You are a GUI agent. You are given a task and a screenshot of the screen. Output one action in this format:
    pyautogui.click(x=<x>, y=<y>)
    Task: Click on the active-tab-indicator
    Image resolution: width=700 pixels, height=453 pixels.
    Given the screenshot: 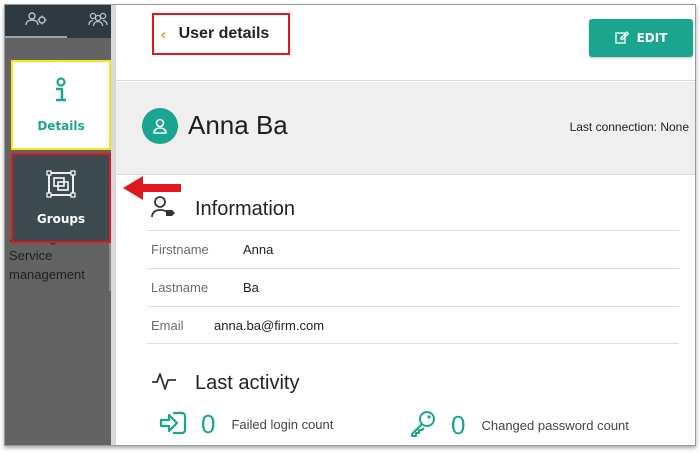 What is the action you would take?
    pyautogui.click(x=36, y=37)
    